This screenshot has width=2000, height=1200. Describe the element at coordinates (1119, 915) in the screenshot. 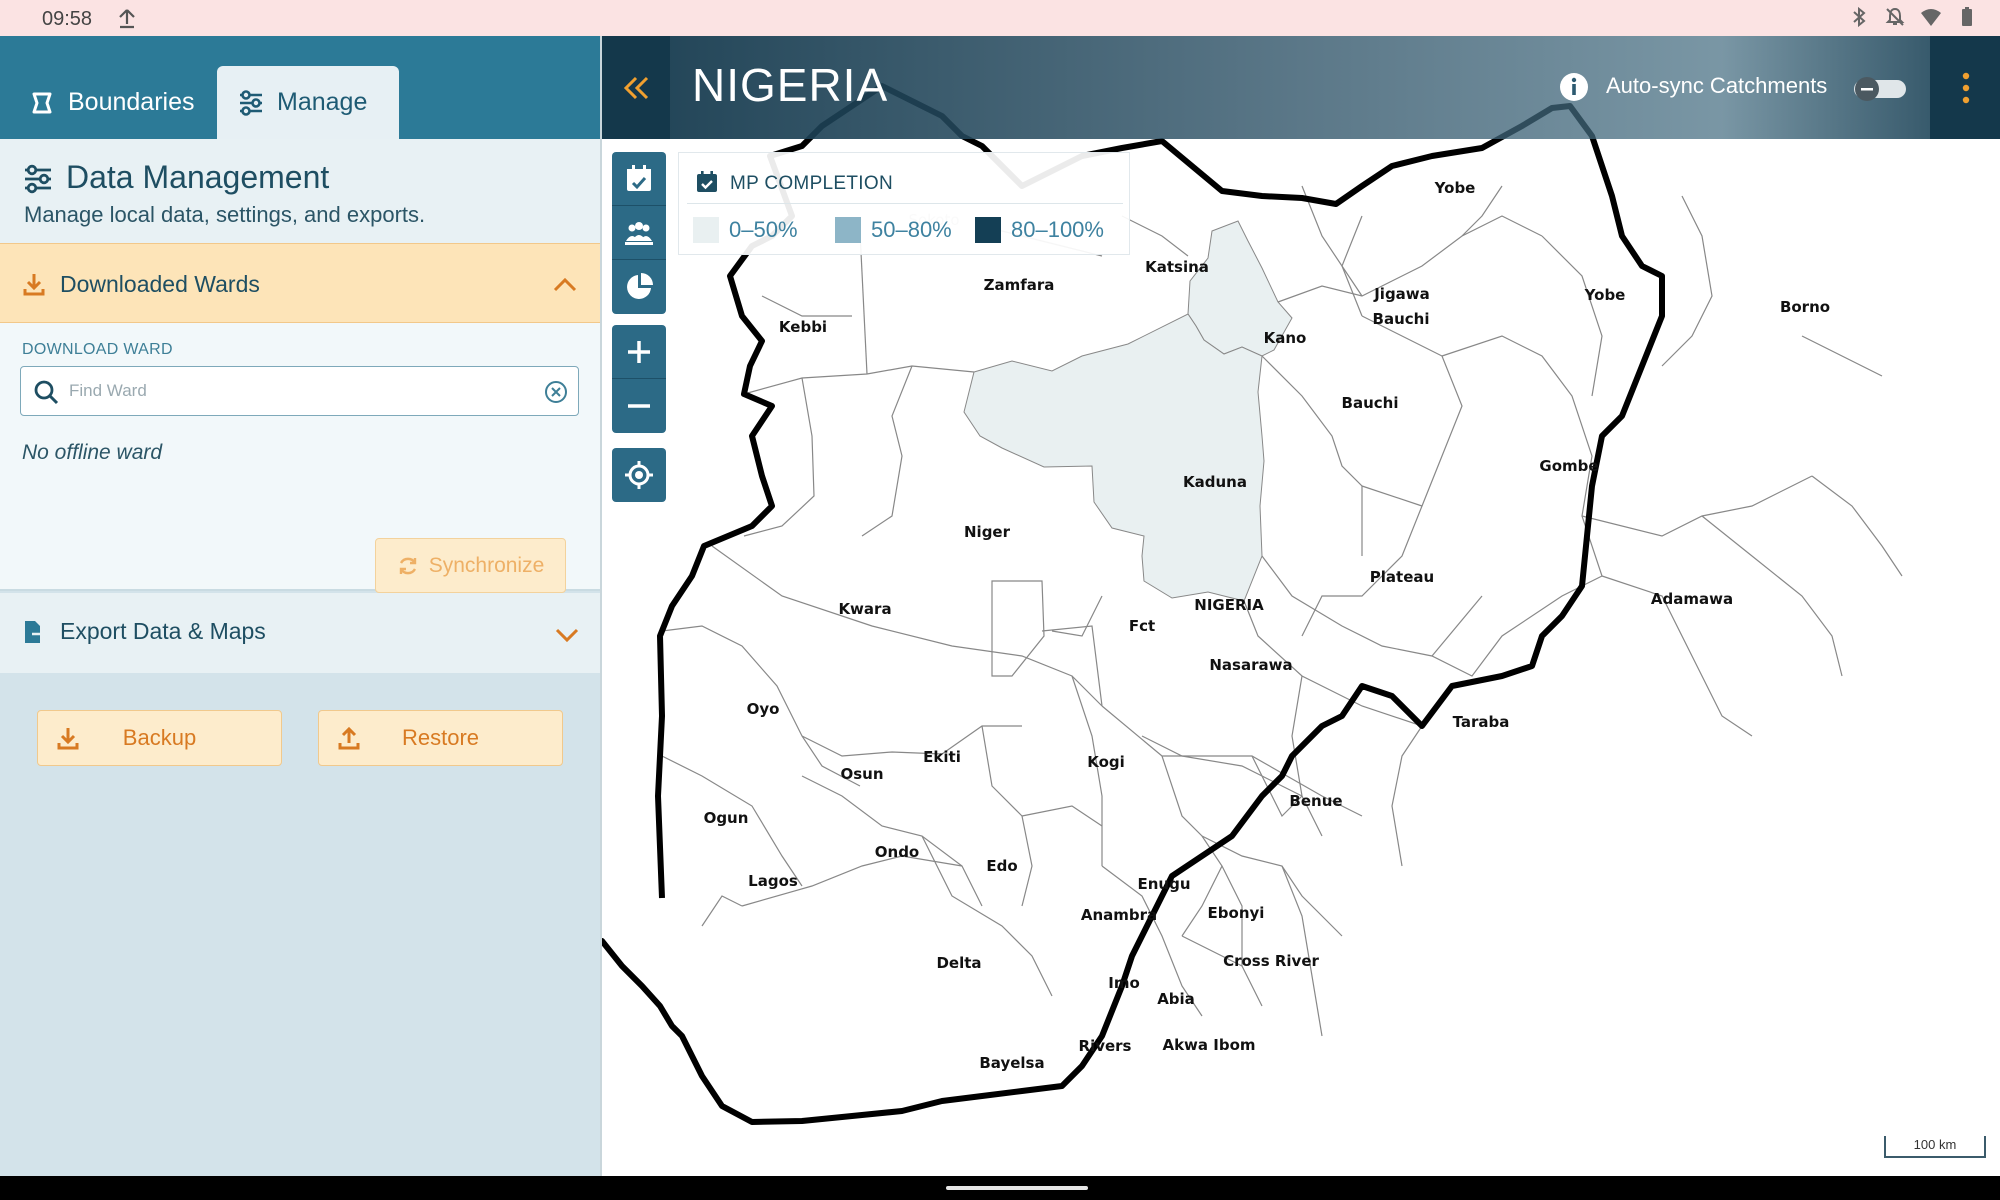

I see `state-label: Anambra` at that location.